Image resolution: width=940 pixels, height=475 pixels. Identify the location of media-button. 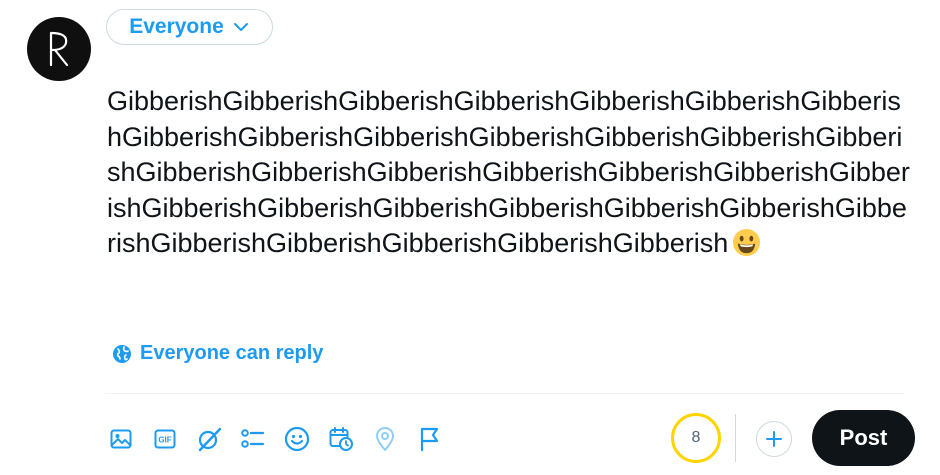
(121, 439).